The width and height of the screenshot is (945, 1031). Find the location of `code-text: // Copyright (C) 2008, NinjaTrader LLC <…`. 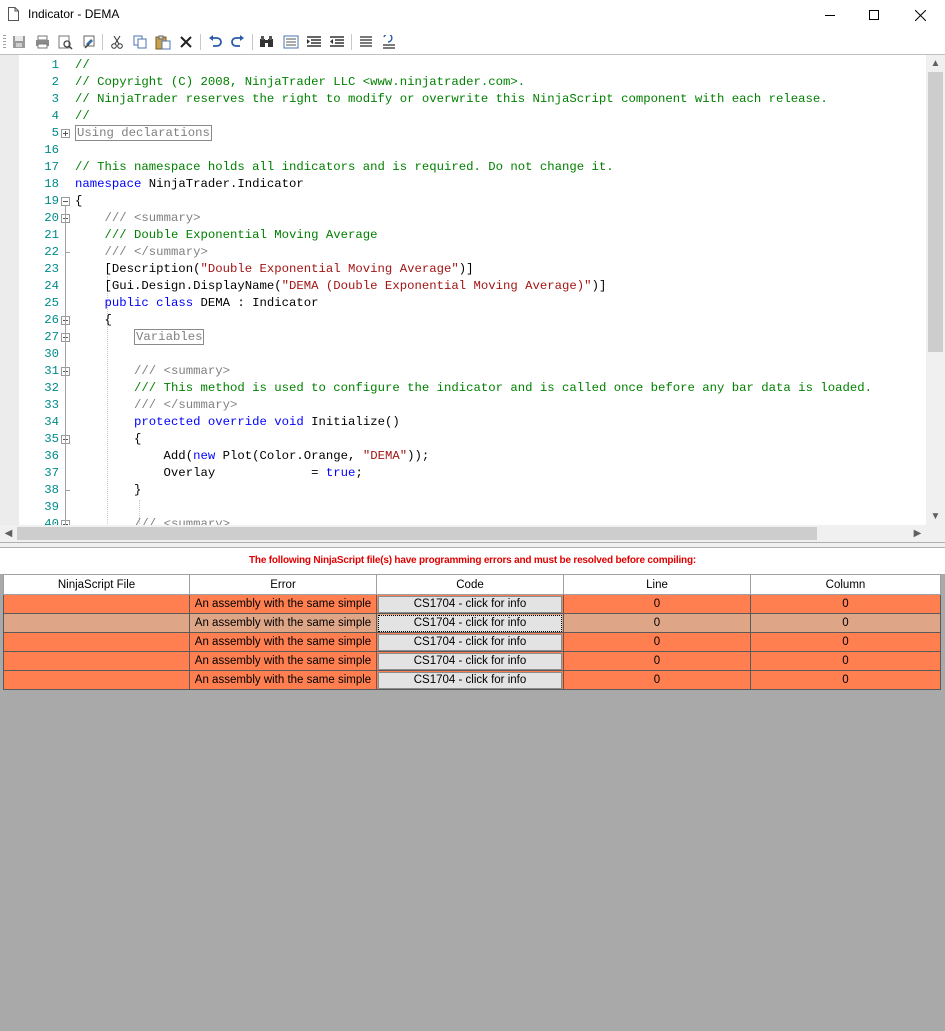

code-text: // Copyright (C) 2008, NinjaTrader LLC <… is located at coordinates (300, 82).